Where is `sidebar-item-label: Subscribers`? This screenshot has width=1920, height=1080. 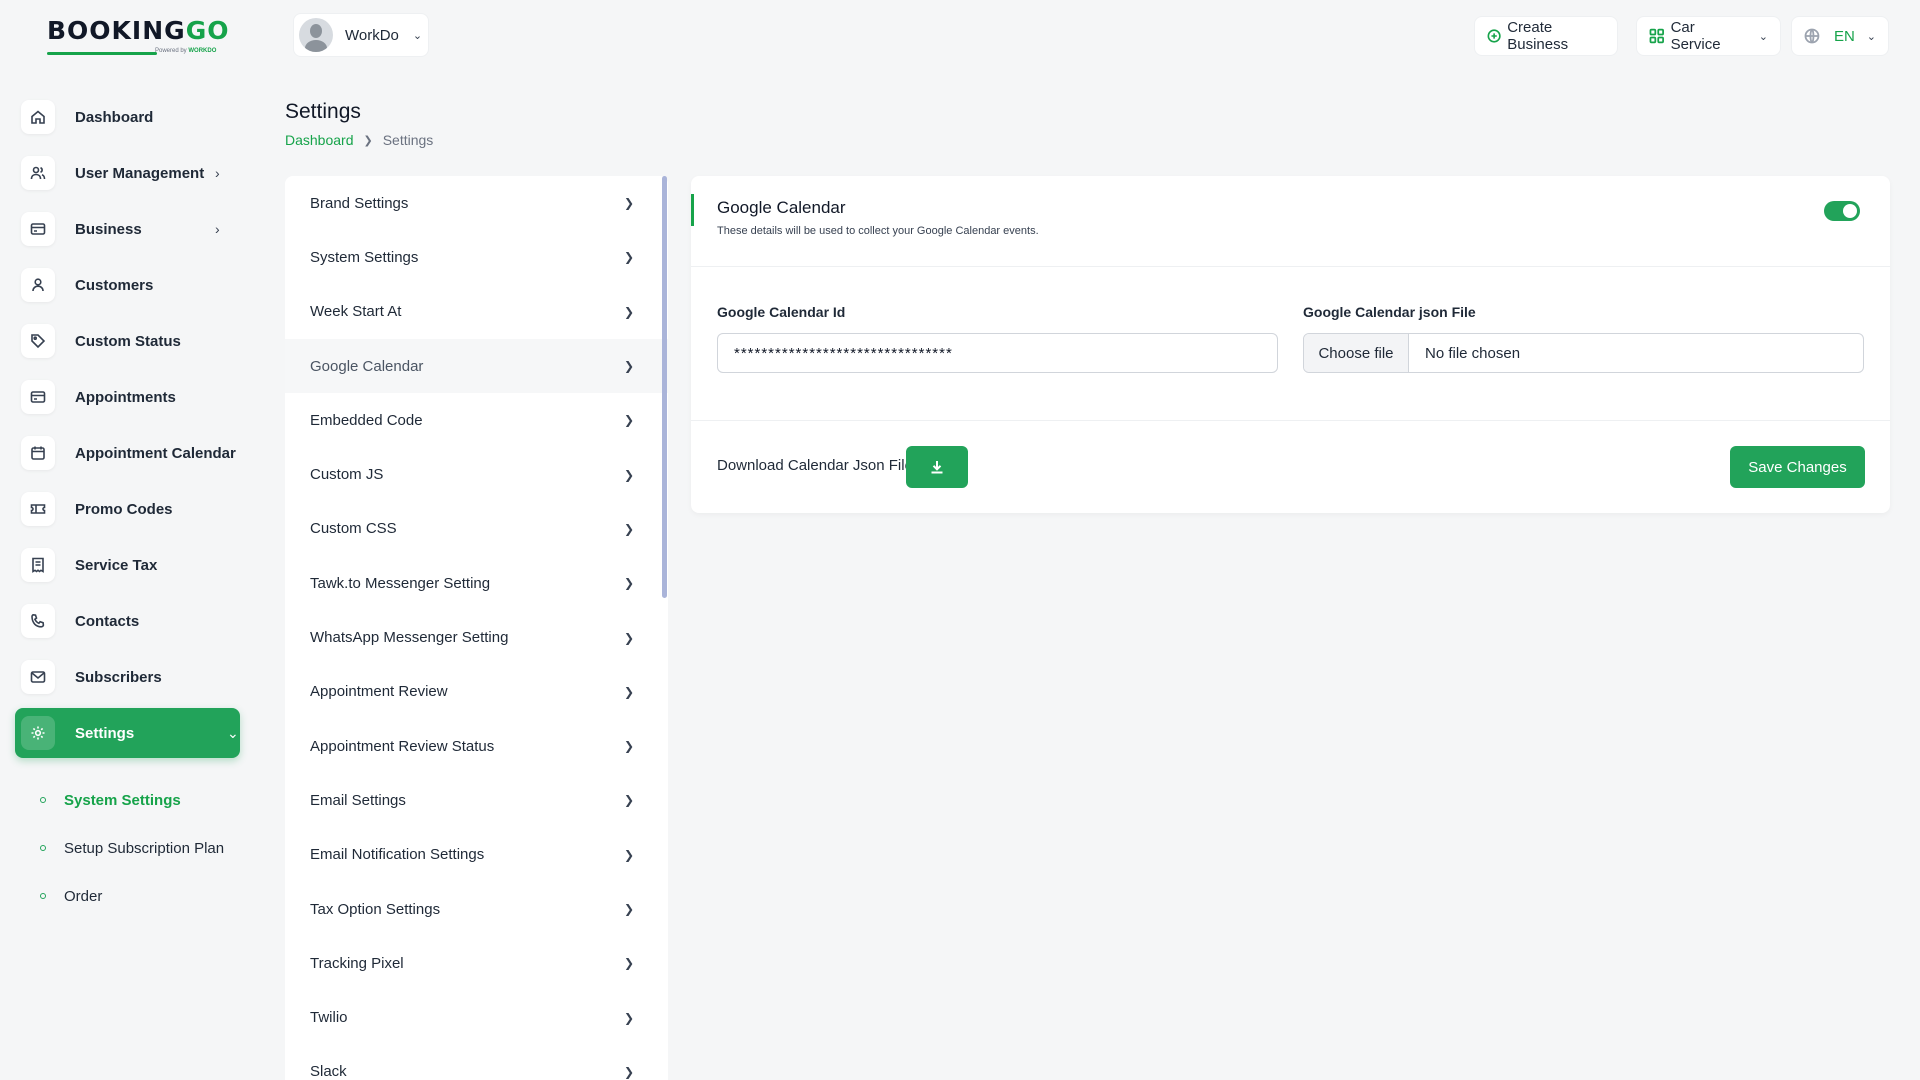
sidebar-item-label: Subscribers is located at coordinates (118, 677).